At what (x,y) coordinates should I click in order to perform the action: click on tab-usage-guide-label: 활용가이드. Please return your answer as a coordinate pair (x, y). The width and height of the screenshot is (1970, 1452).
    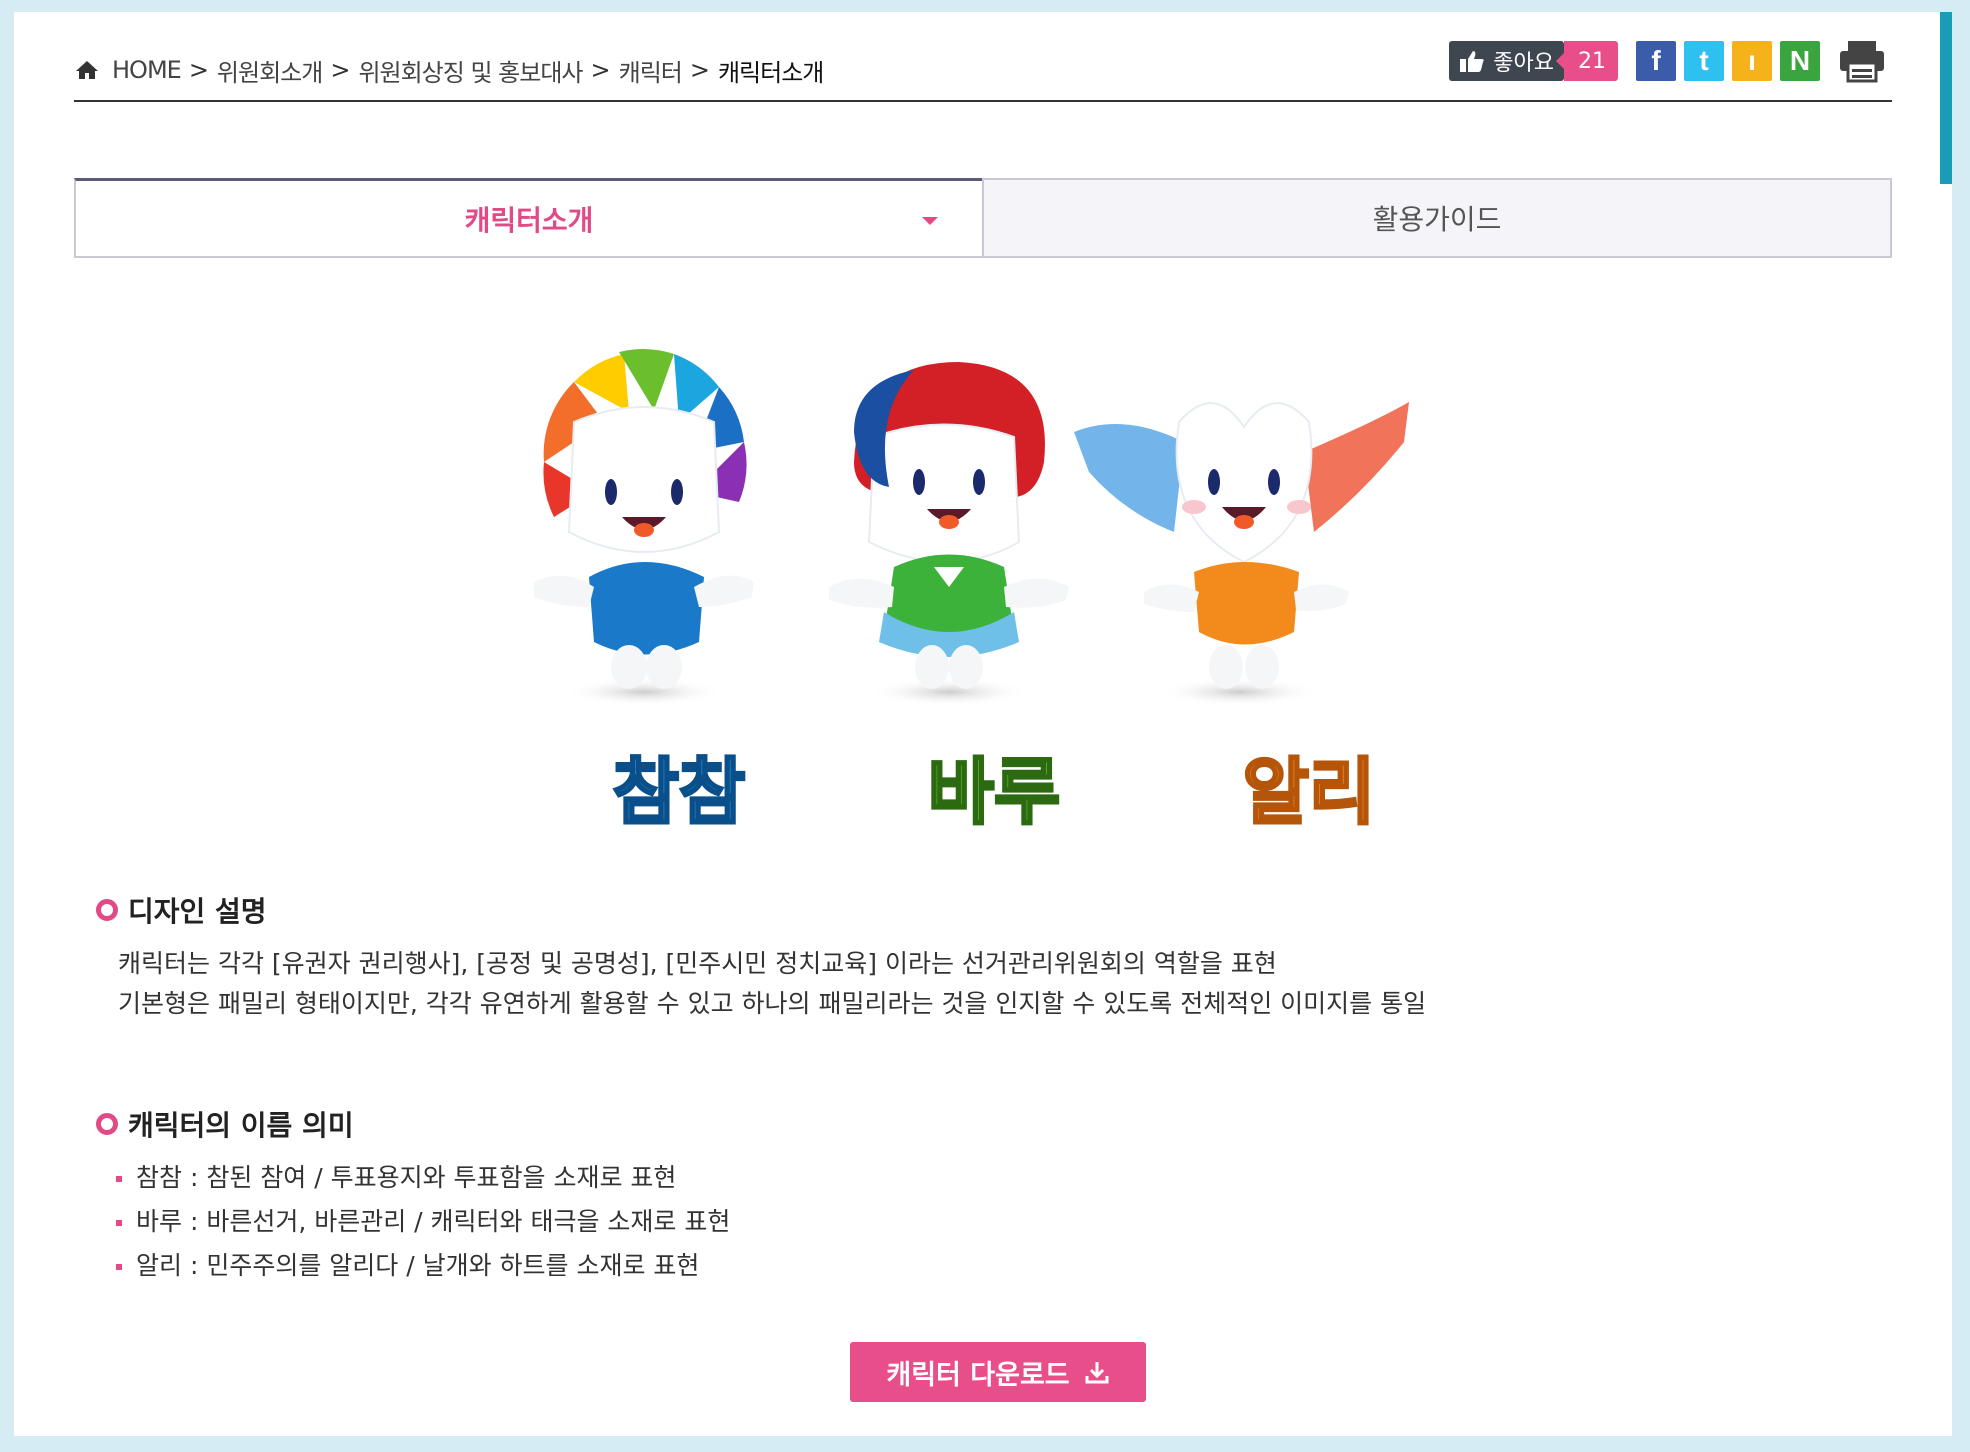
    Looking at the image, I should click on (1437, 219).